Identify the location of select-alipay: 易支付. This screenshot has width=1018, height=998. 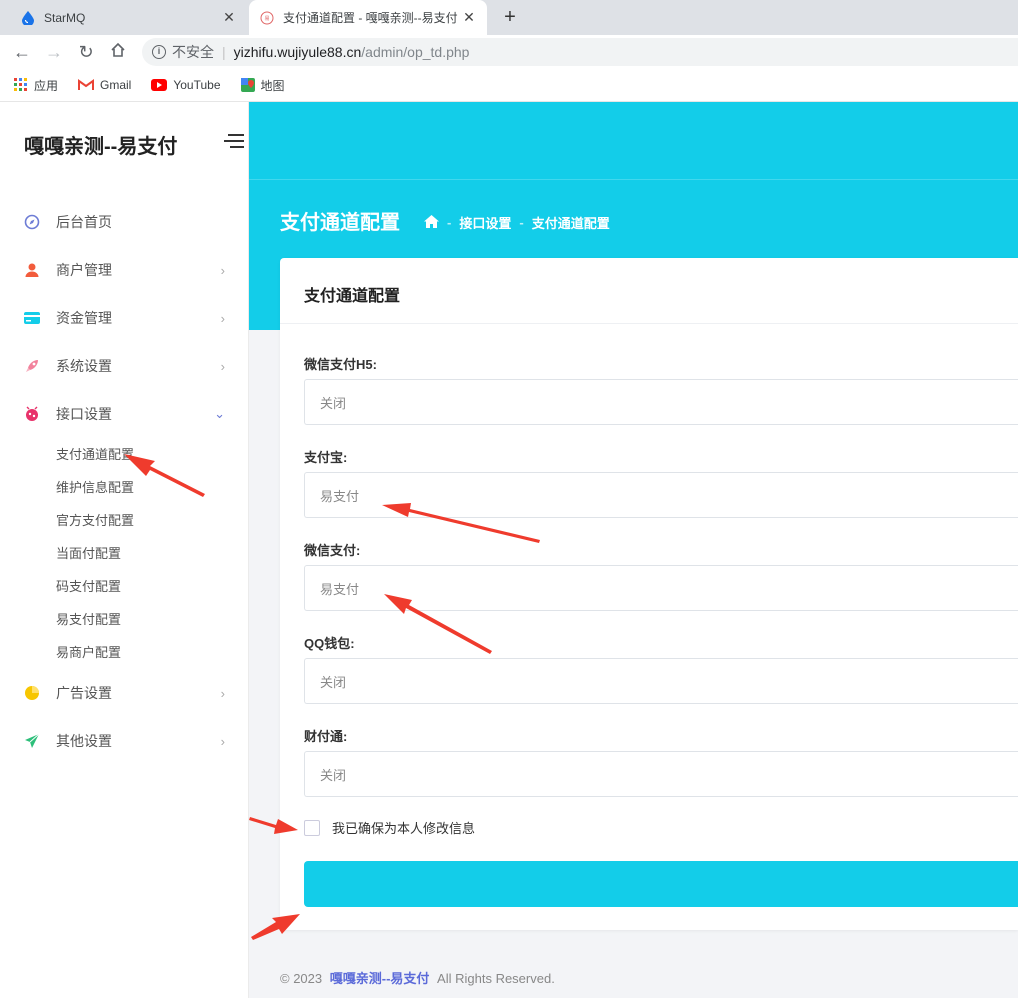
(661, 495).